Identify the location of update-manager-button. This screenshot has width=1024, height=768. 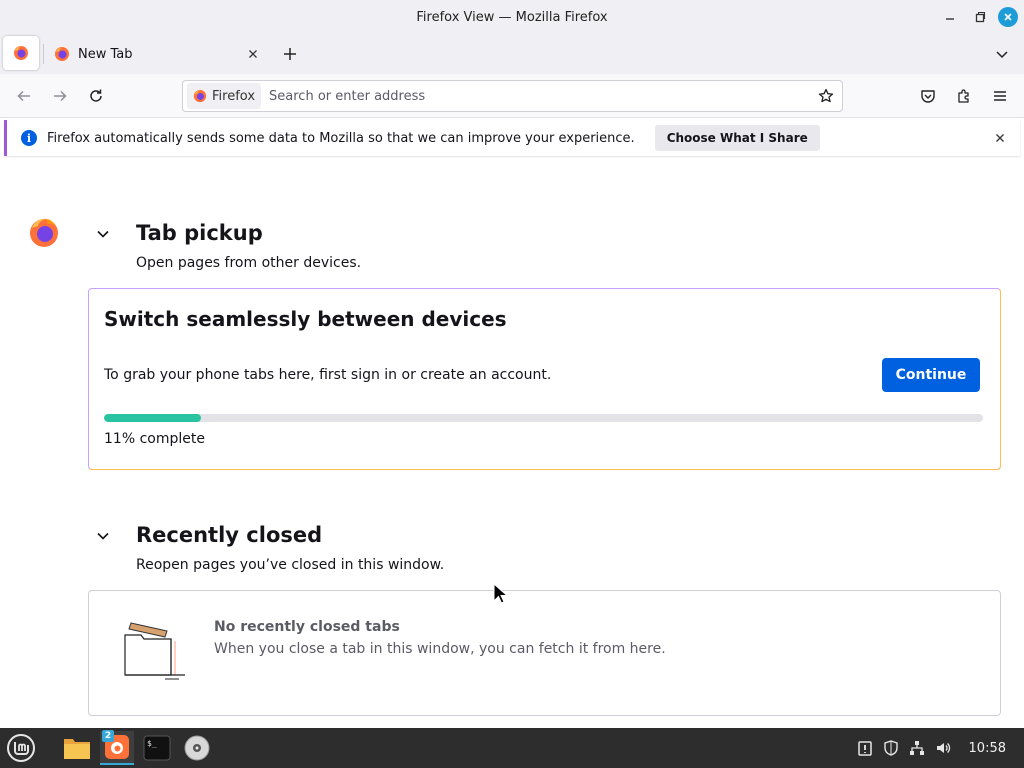
(865, 748).